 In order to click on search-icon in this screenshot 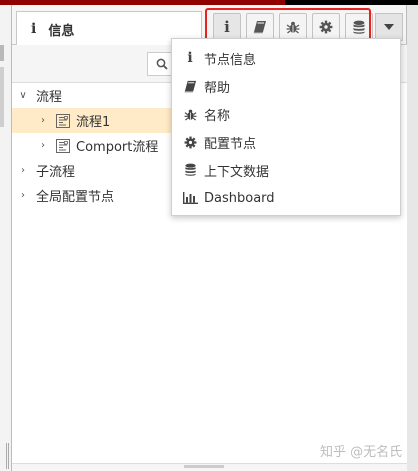, I will do `click(162, 64)`.